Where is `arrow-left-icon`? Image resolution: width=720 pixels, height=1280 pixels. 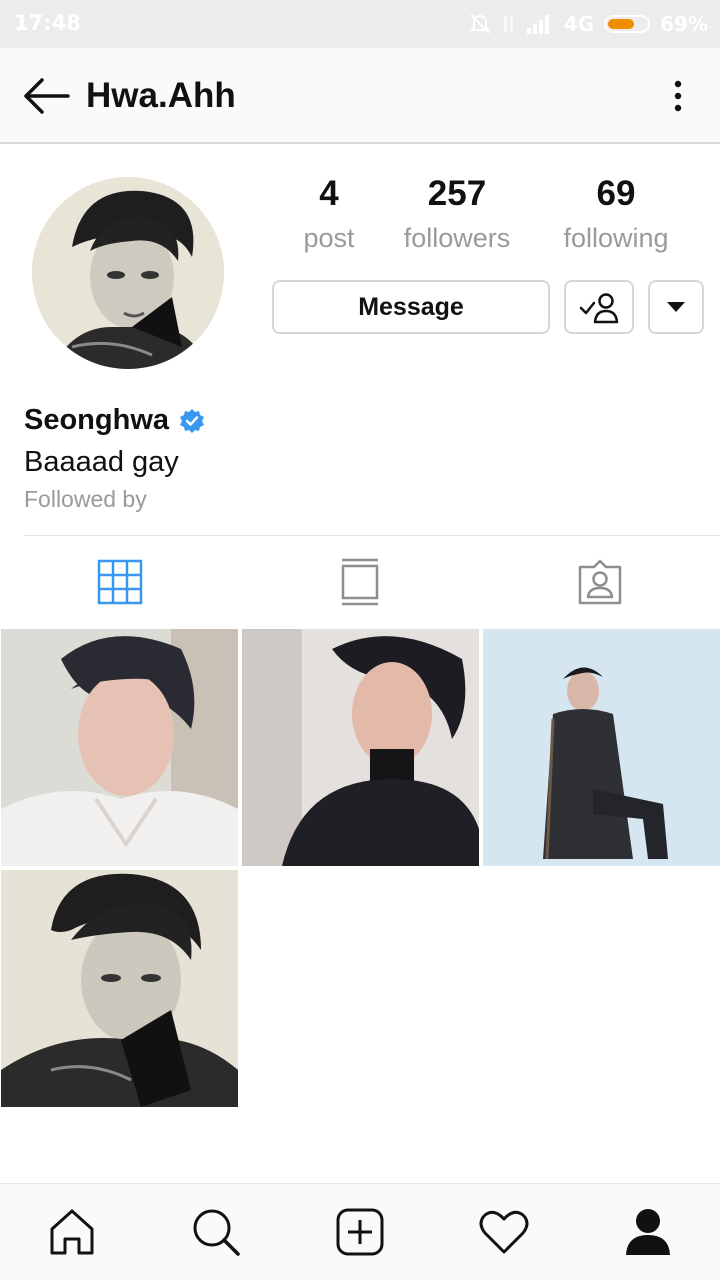
arrow-left-icon is located at coordinates (47, 96).